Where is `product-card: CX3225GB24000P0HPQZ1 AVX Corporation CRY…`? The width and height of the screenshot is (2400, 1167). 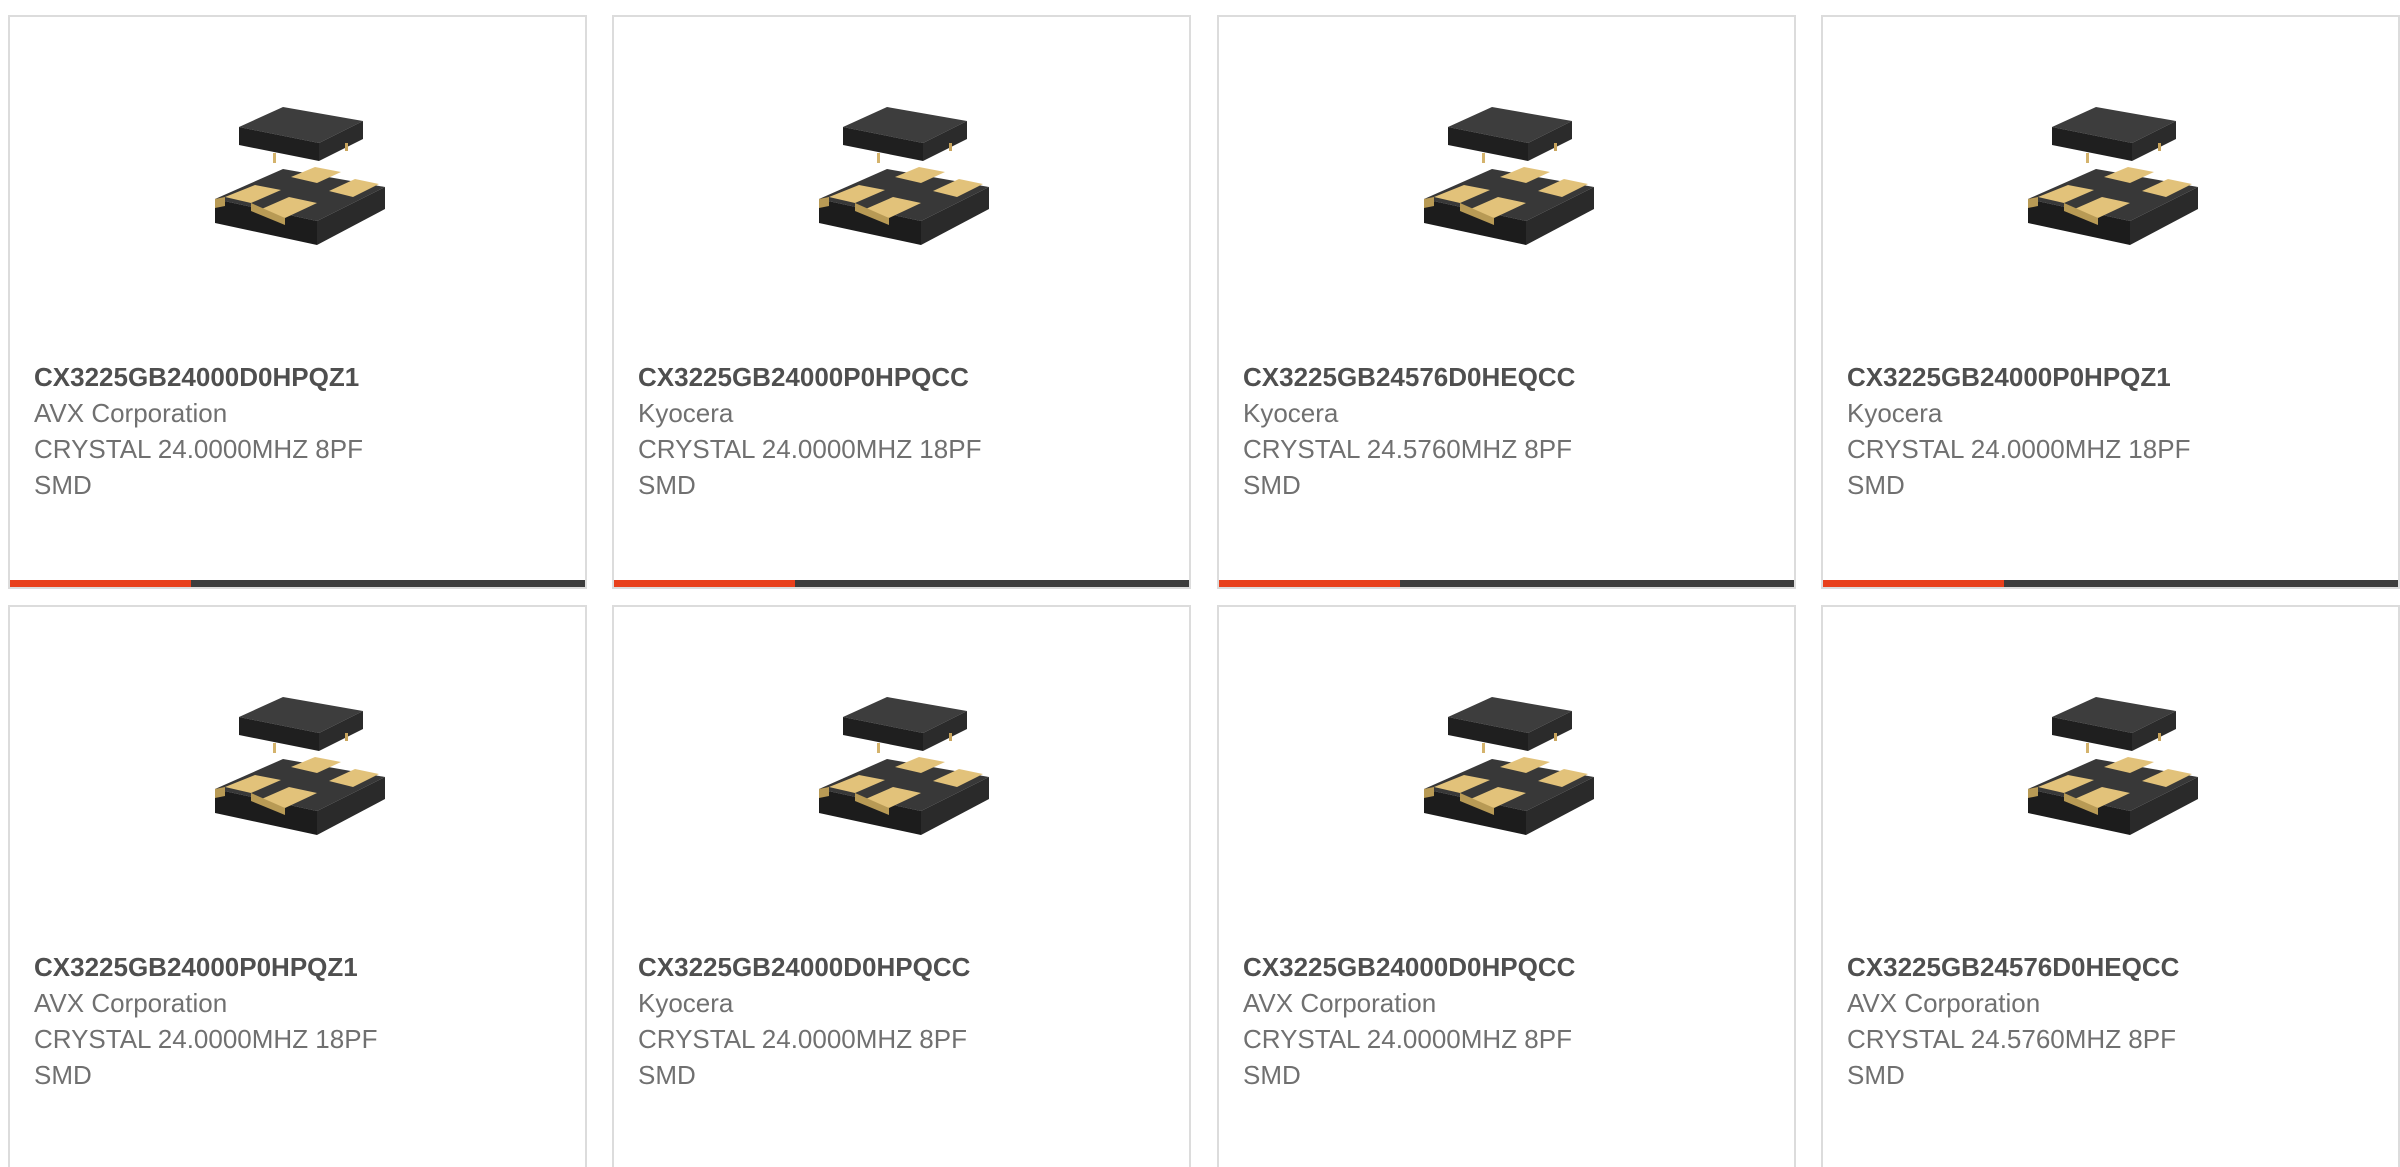
product-card: CX3225GB24000P0HPQZ1 AVX Corporation CRY… is located at coordinates (297, 886).